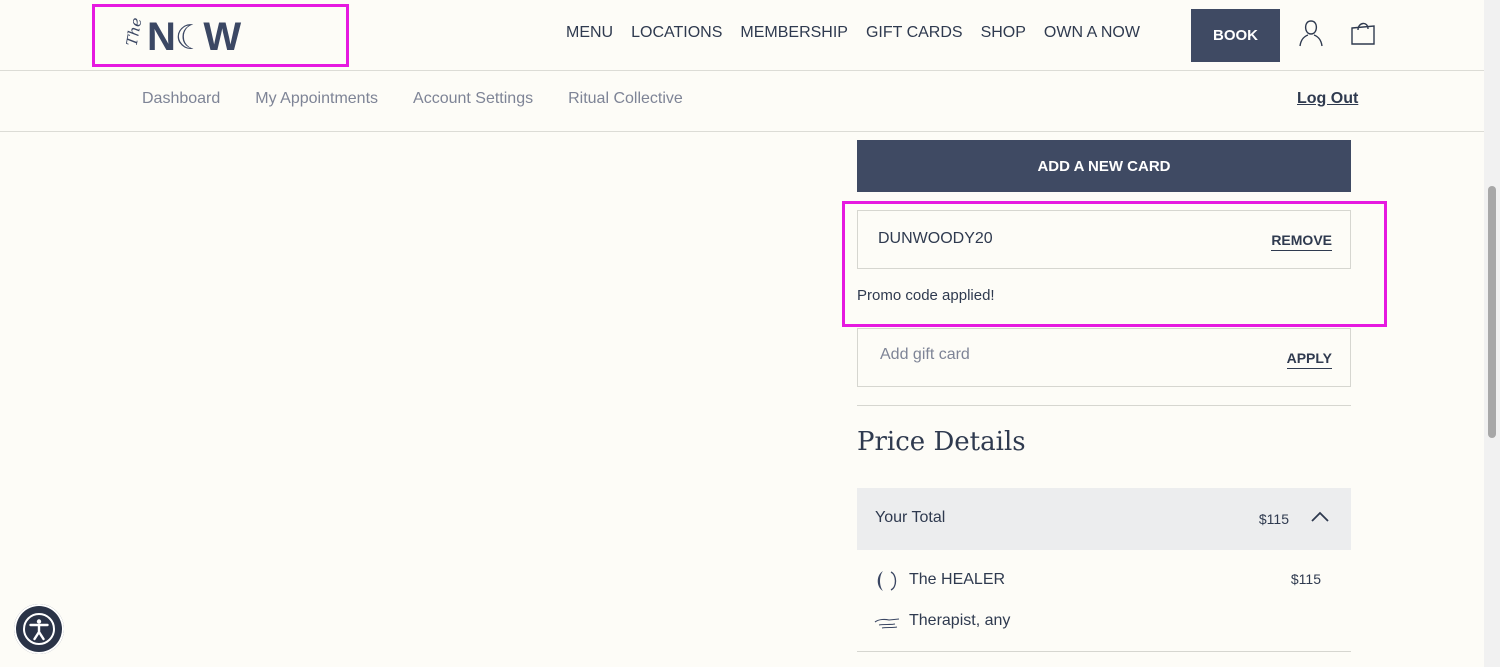  What do you see at coordinates (1092, 33) in the screenshot?
I see `nav-own-a-now: OWN A NOW` at bounding box center [1092, 33].